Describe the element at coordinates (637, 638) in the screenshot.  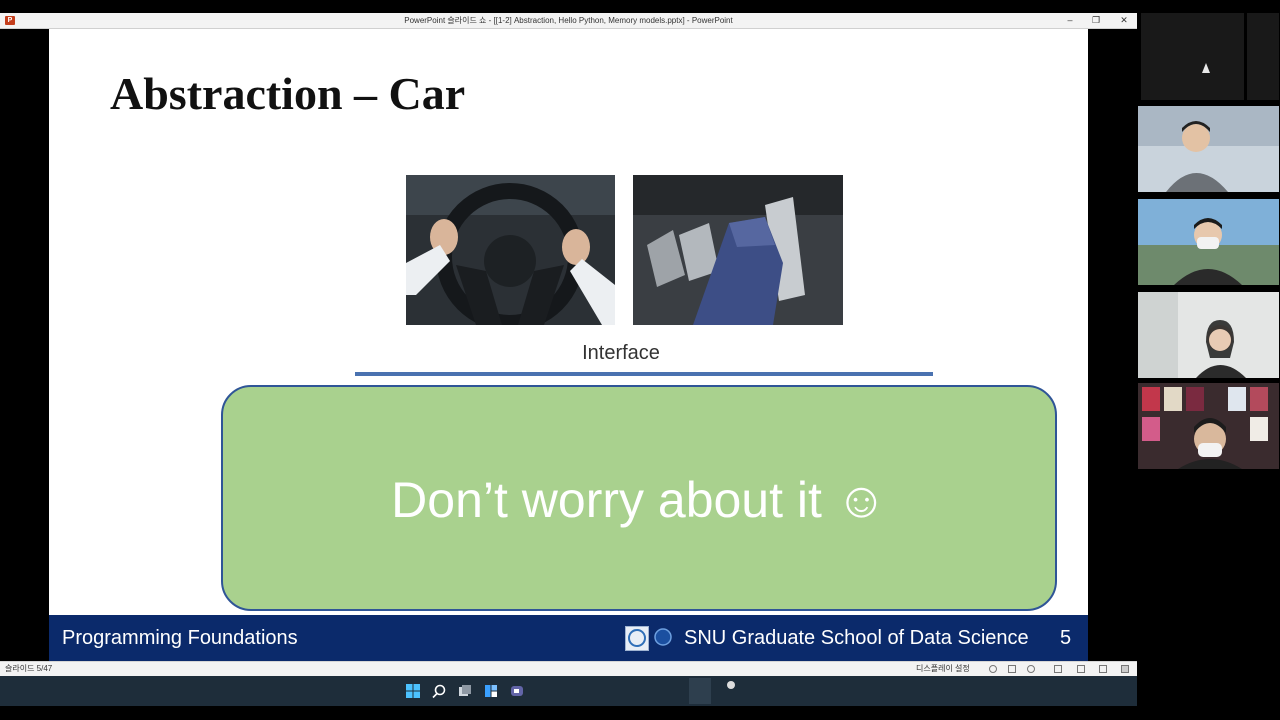
I see `cdss-logo-icon` at that location.